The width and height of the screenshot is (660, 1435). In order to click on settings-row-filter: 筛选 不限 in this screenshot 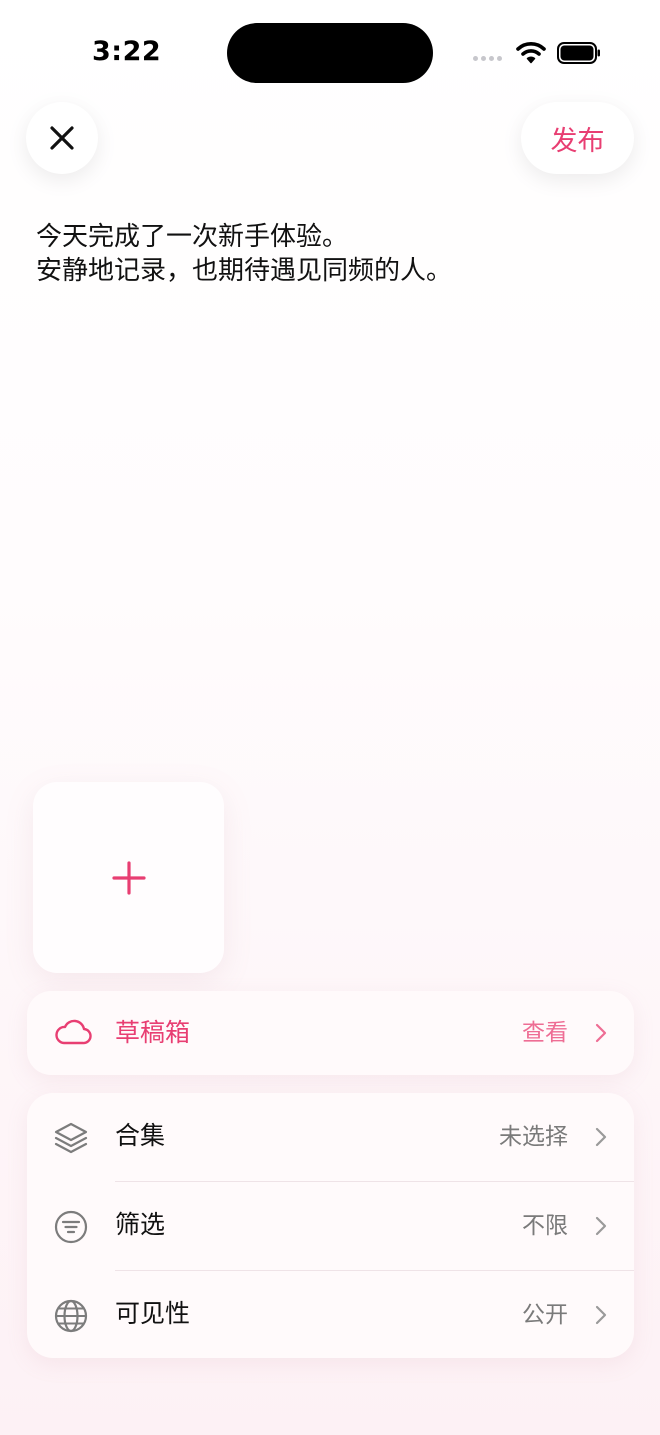, I will do `click(330, 1226)`.